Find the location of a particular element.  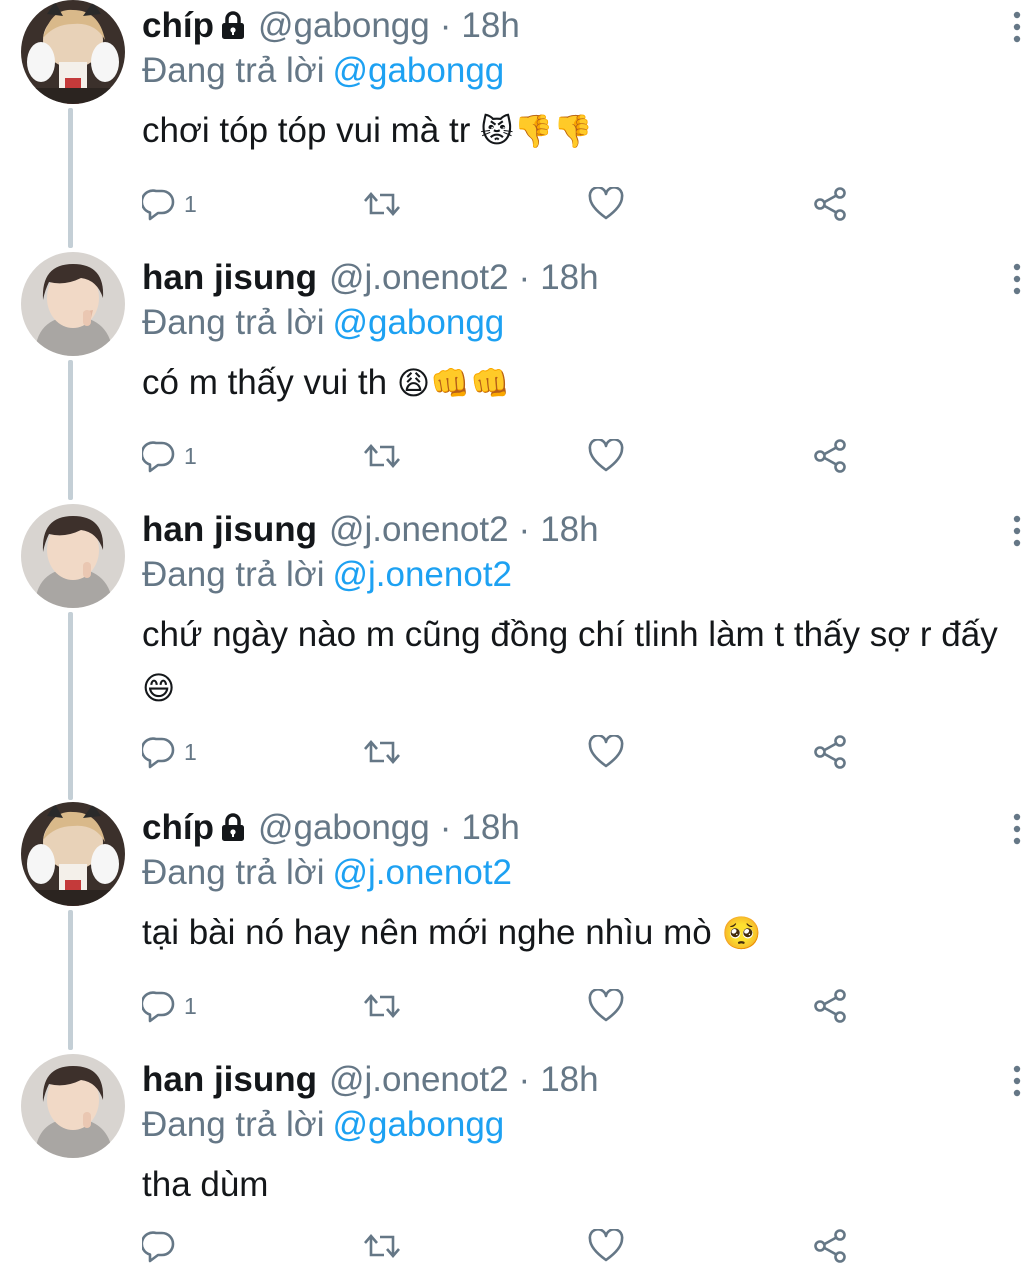

tweet-text-content: chơi tóp tóp vui mà tr is located at coordinates (306, 130).